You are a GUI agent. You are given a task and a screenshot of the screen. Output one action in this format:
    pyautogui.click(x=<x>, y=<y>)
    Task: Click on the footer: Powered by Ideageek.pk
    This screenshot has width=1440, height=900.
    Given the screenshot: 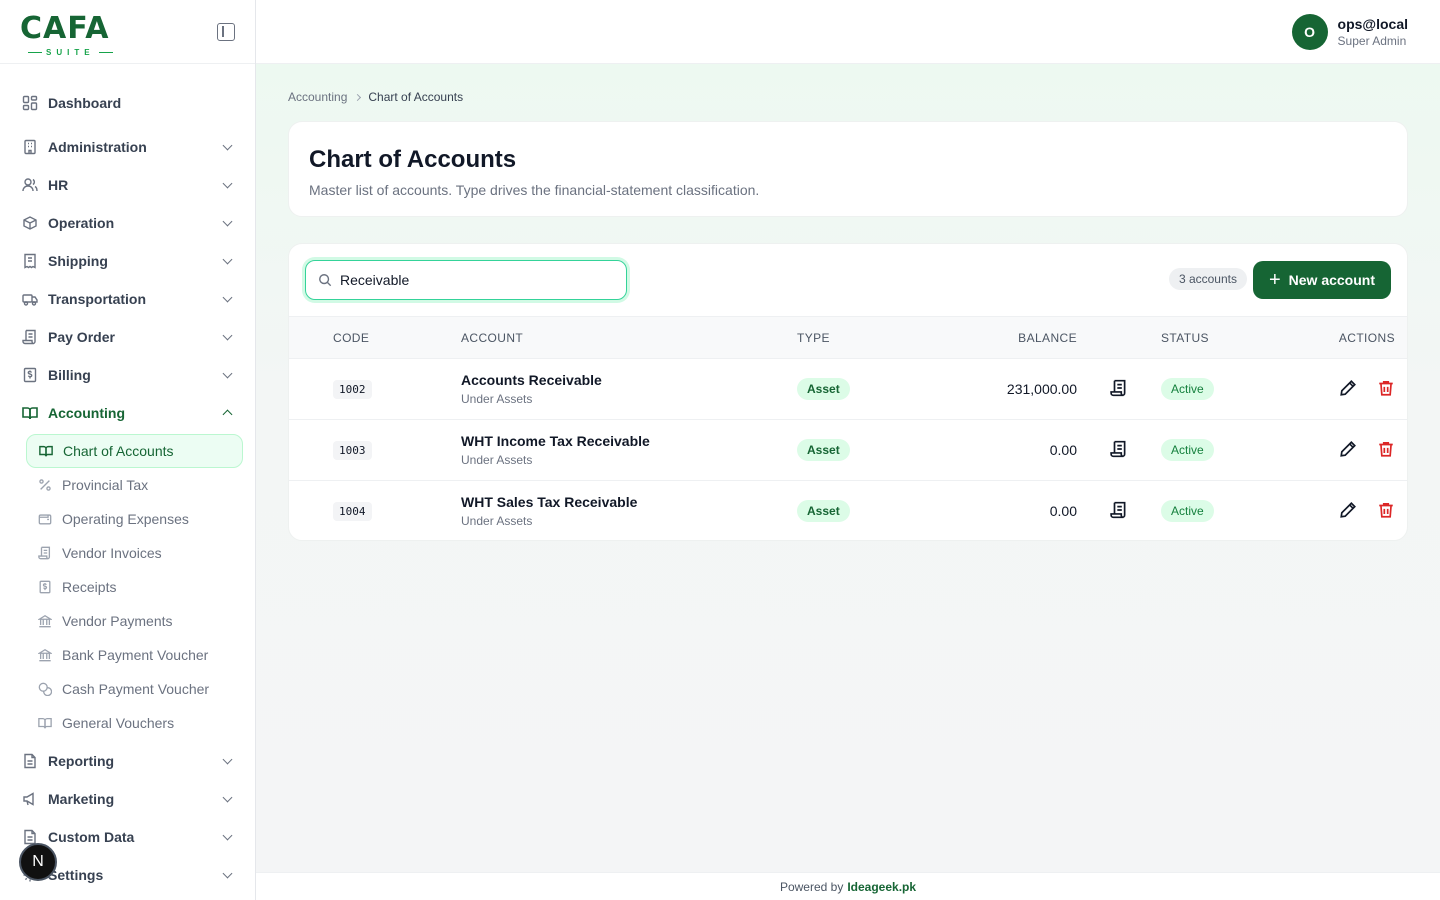 What is the action you would take?
    pyautogui.click(x=848, y=886)
    